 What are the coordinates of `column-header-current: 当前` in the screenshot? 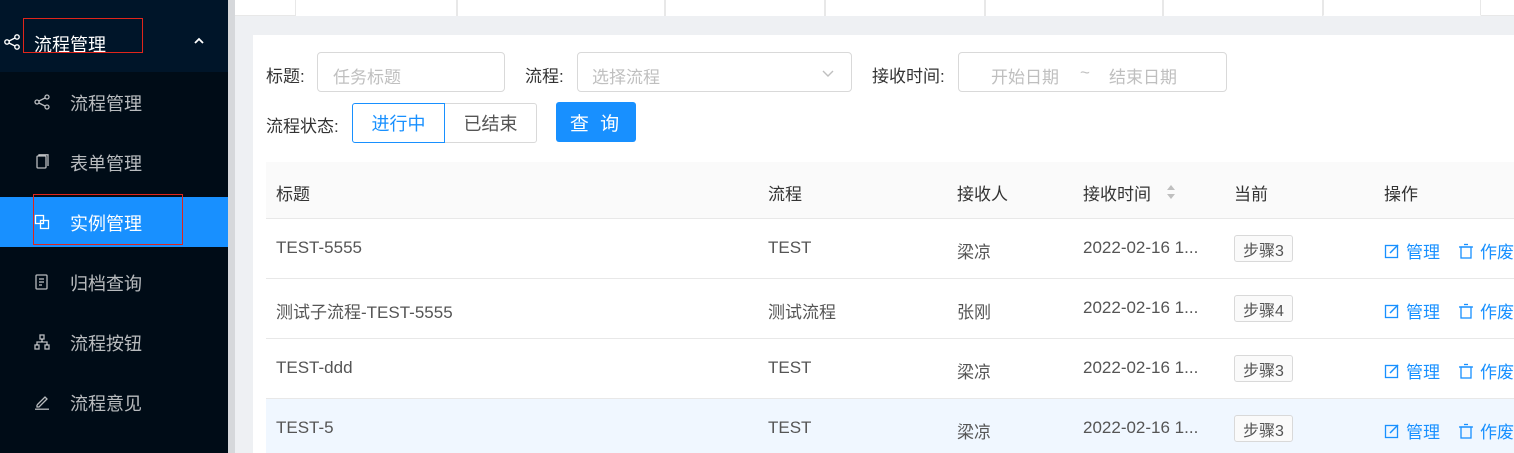 It's located at (1251, 194).